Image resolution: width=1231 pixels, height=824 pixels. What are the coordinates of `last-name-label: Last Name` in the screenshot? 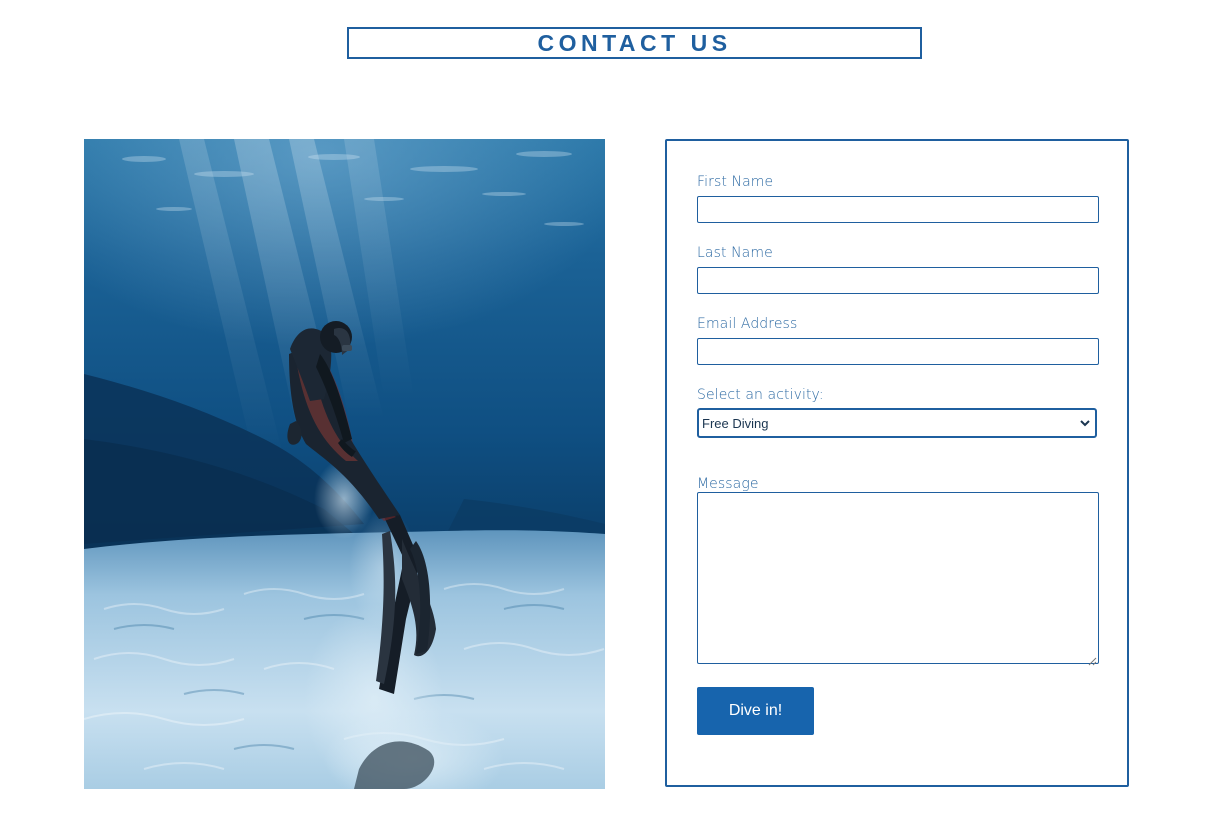 It's located at (735, 253).